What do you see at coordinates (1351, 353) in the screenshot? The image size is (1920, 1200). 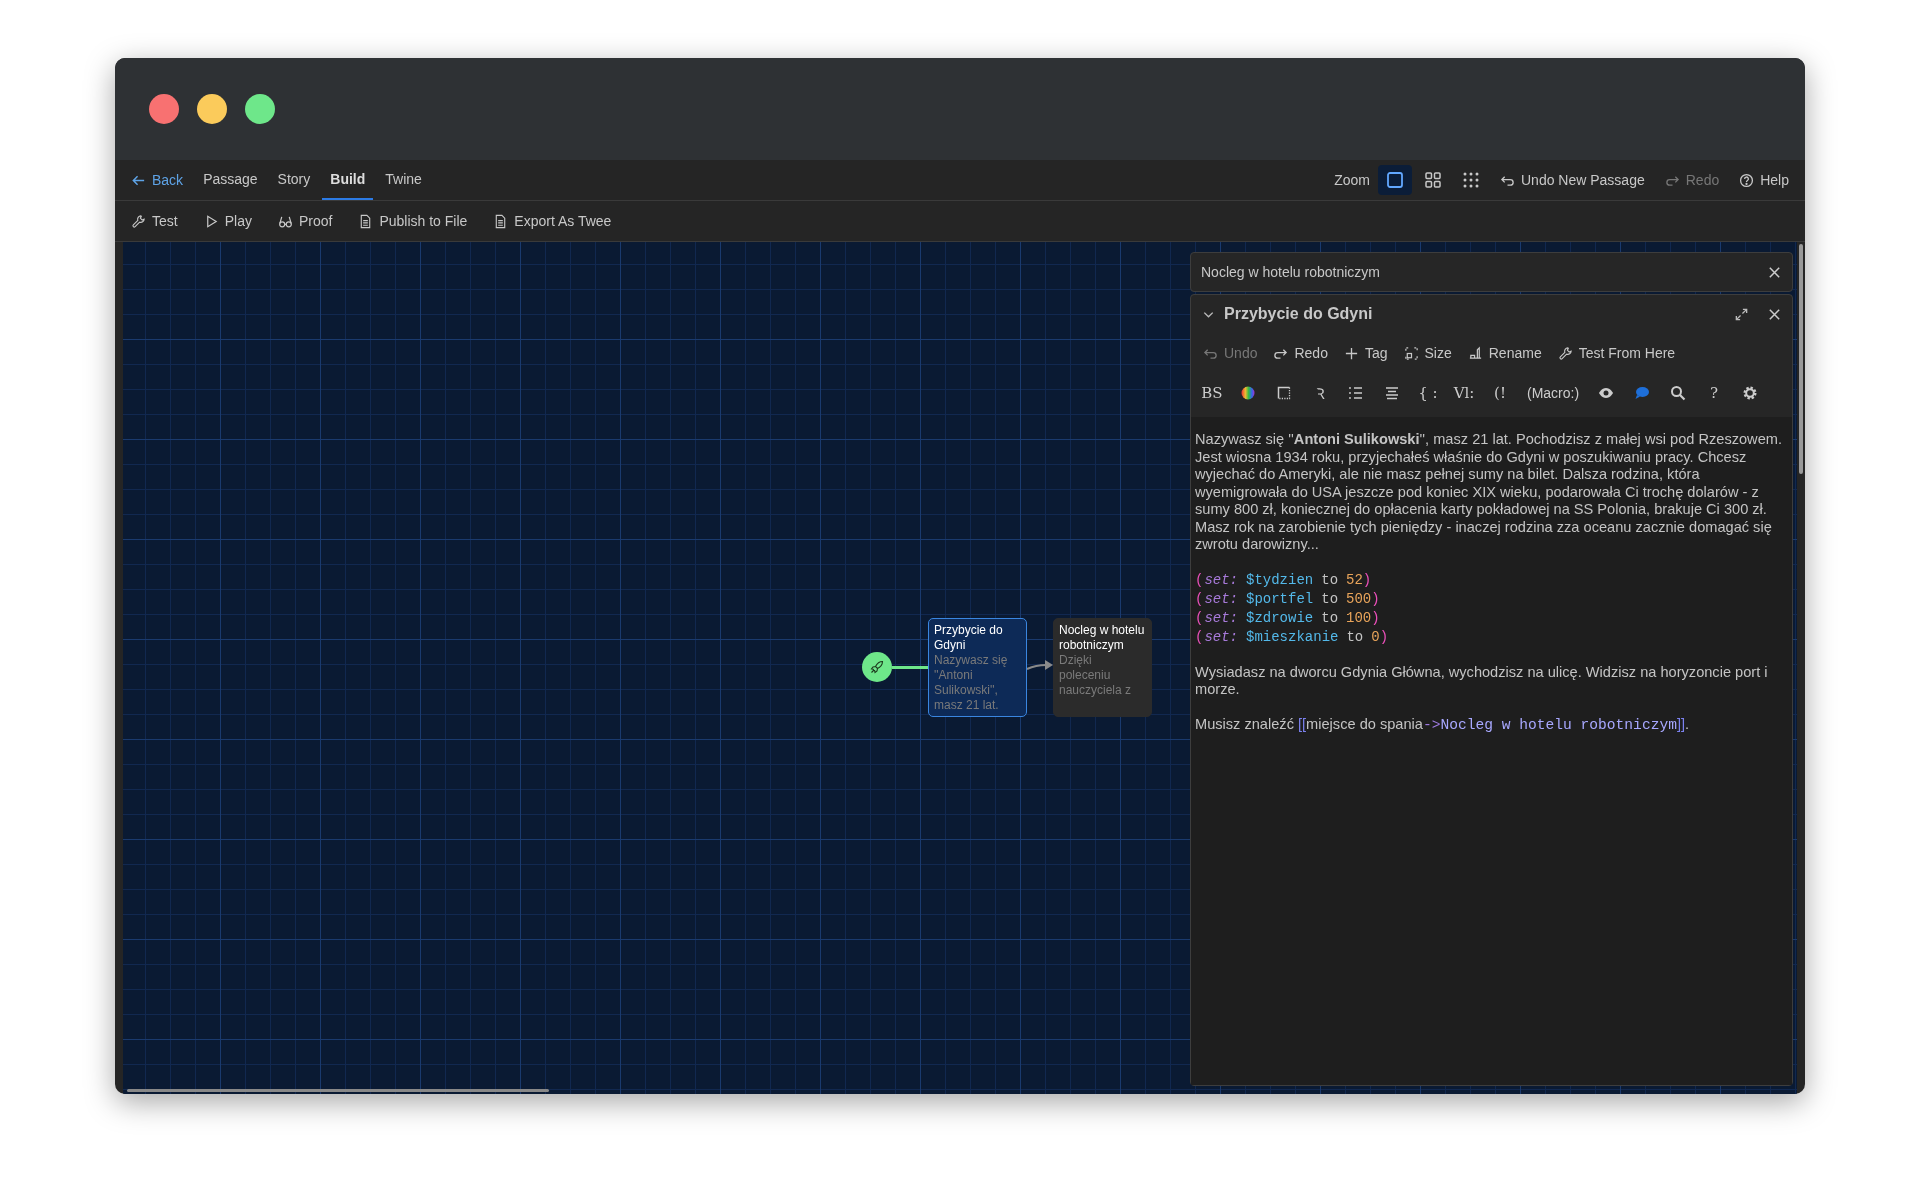 I see `plus-icon` at bounding box center [1351, 353].